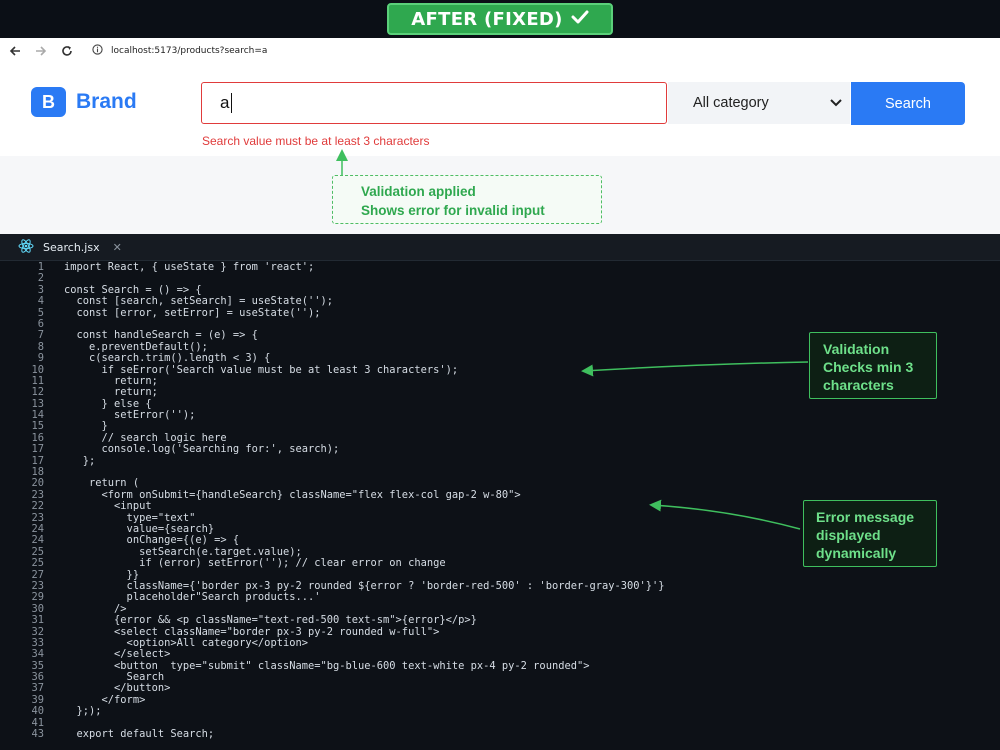 The height and width of the screenshot is (750, 1000). I want to click on arrow-left-icon, so click(15, 51).